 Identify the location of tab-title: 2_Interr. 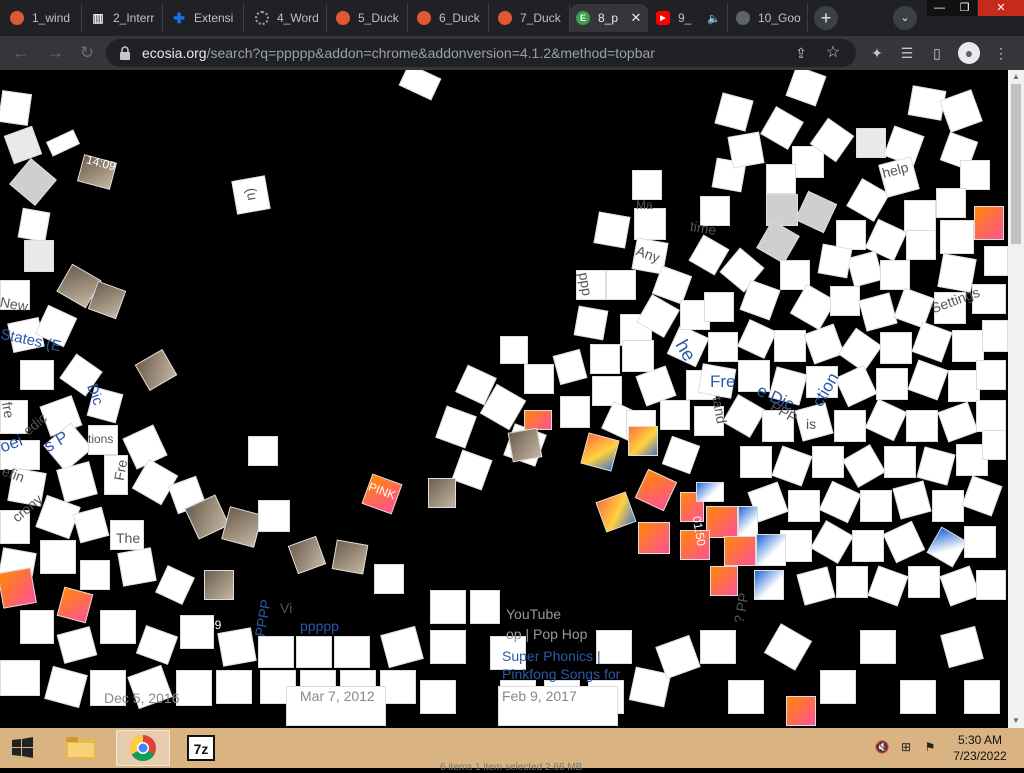
(134, 18).